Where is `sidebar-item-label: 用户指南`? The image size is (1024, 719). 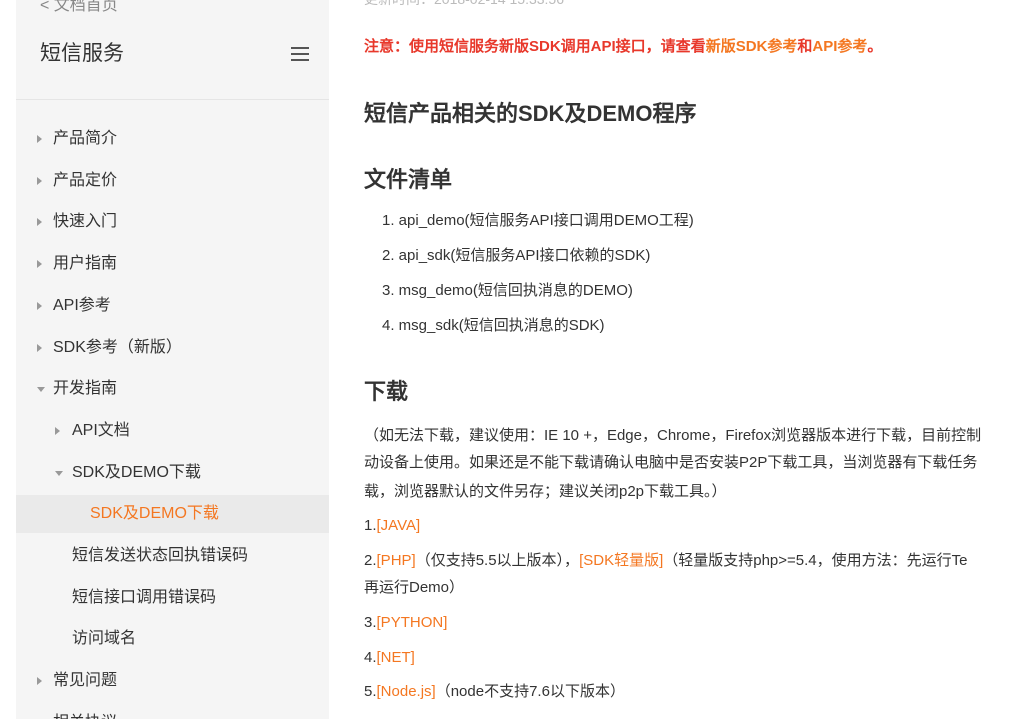 sidebar-item-label: 用户指南 is located at coordinates (85, 263).